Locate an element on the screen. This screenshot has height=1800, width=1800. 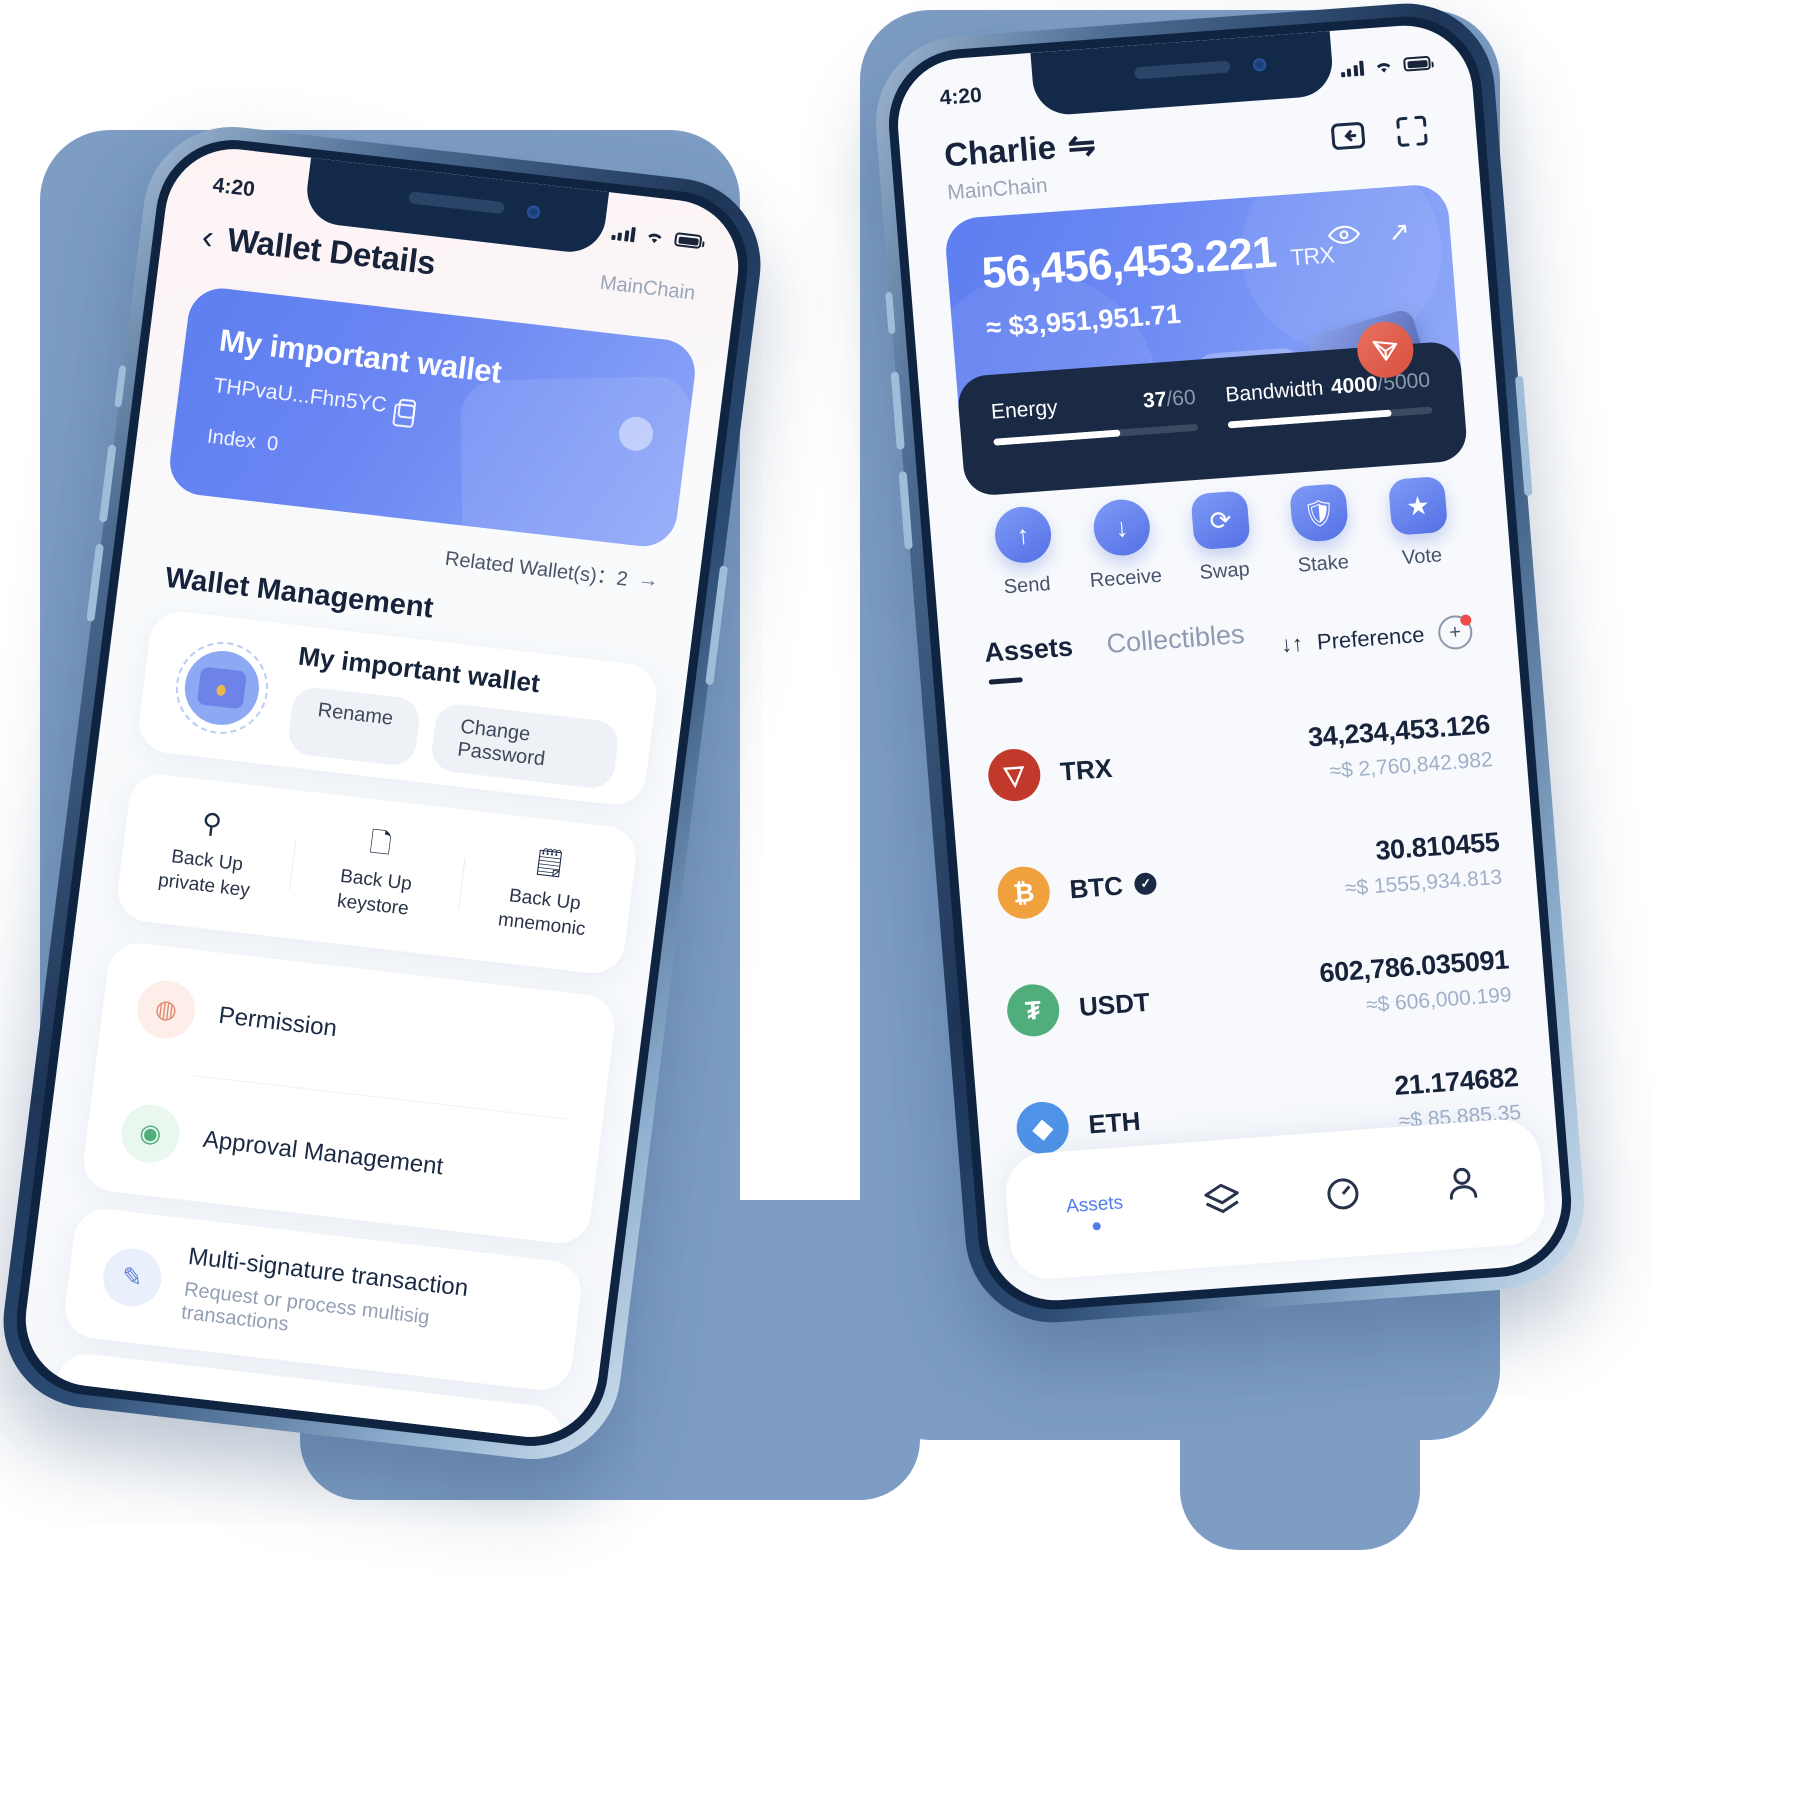
related-wallets-link: Related Wallet(s)：2 → is located at coordinates (552, 568).